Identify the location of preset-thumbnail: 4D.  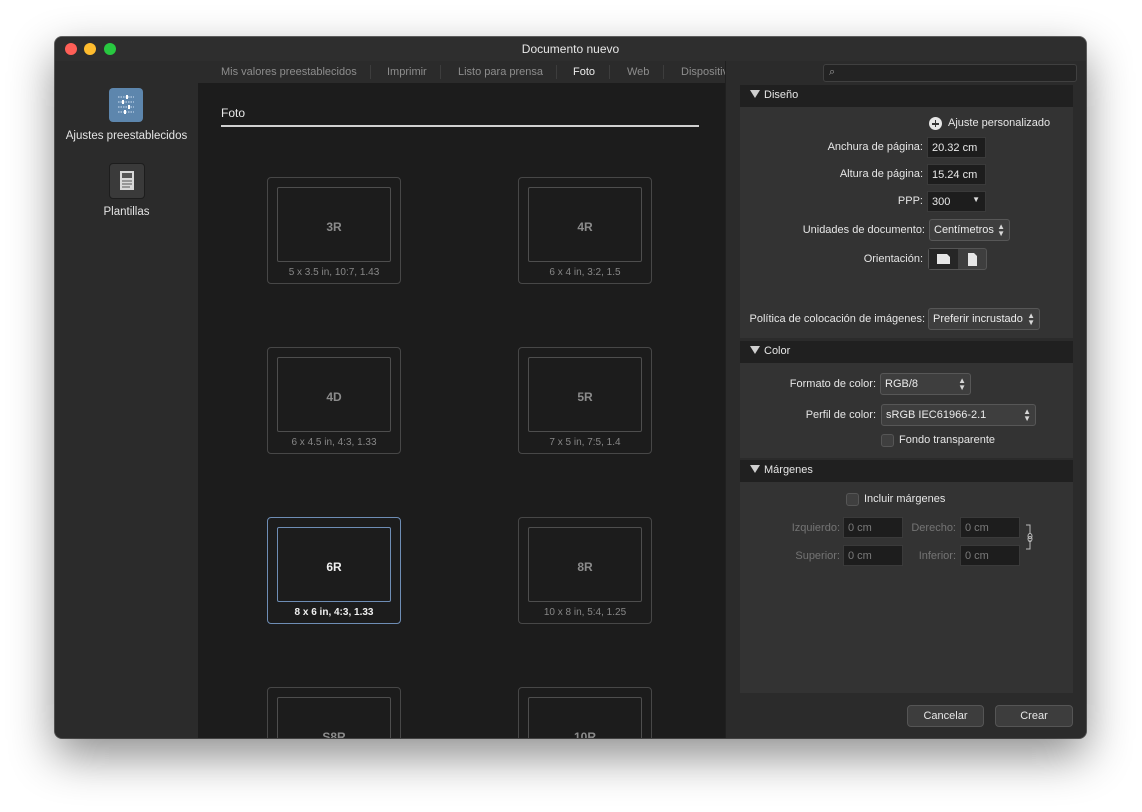
(334, 394).